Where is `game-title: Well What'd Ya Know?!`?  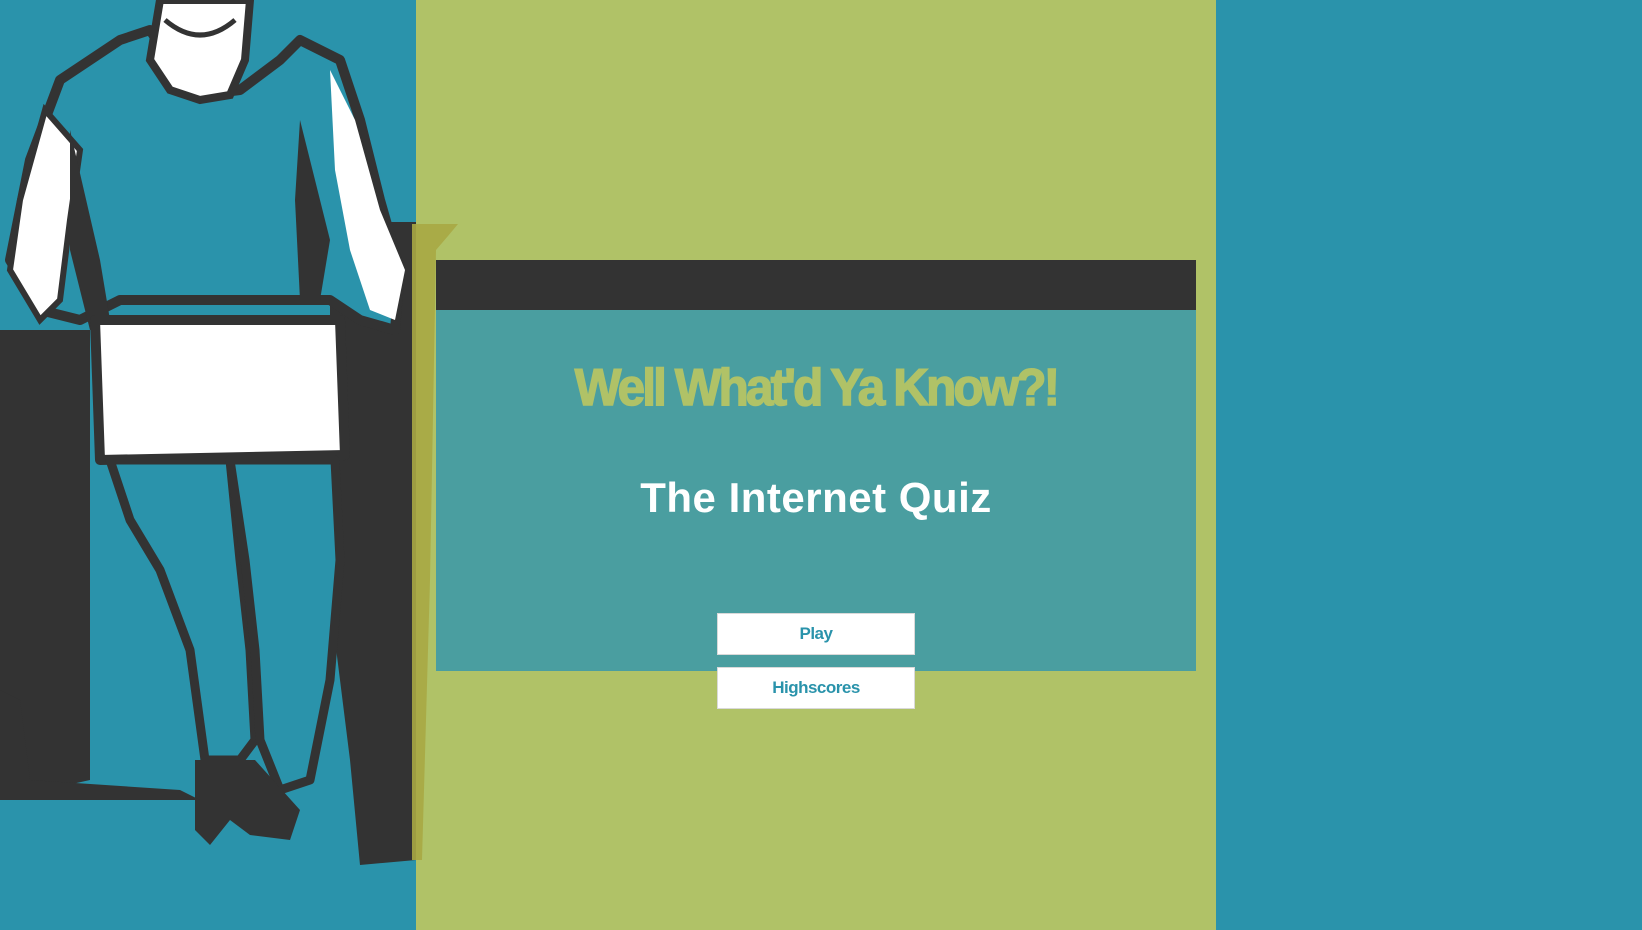
game-title: Well What'd Ya Know?! is located at coordinates (817, 388).